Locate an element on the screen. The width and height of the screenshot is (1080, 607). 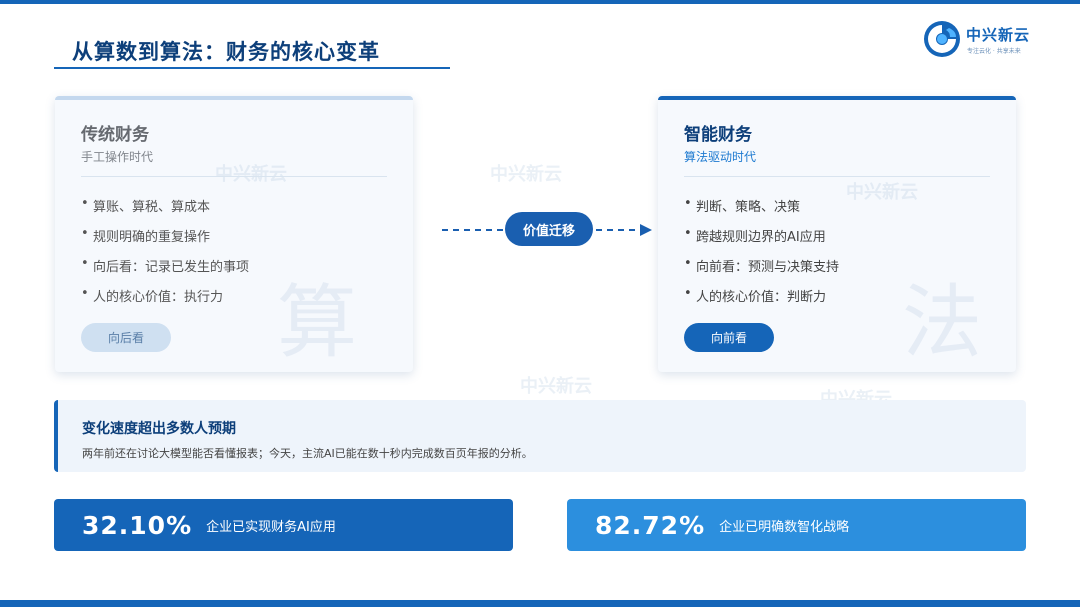
page-title: 从算数到算法：财务的核心变革 is located at coordinates (226, 52).